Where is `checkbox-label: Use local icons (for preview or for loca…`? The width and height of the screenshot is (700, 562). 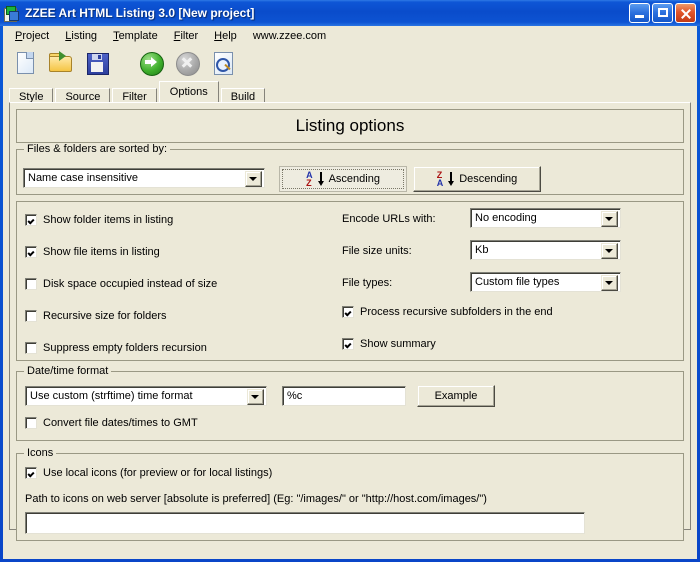 checkbox-label: Use local icons (for preview or for loca… is located at coordinates (158, 473).